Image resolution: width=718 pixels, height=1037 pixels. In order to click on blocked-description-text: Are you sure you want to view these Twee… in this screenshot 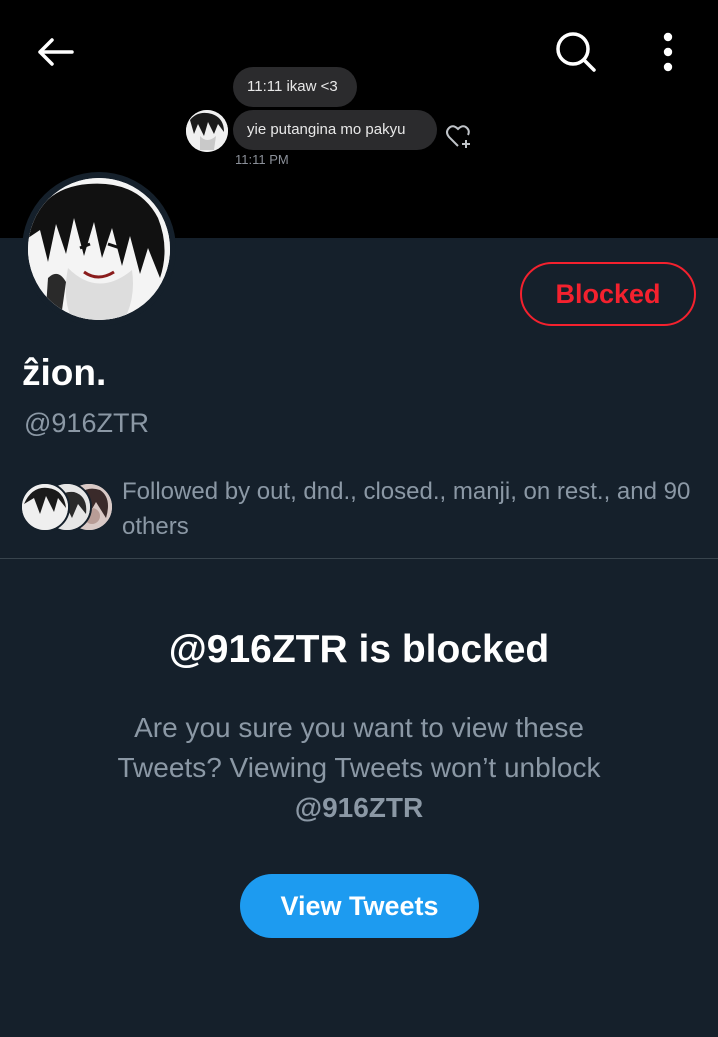, I will do `click(359, 747)`.